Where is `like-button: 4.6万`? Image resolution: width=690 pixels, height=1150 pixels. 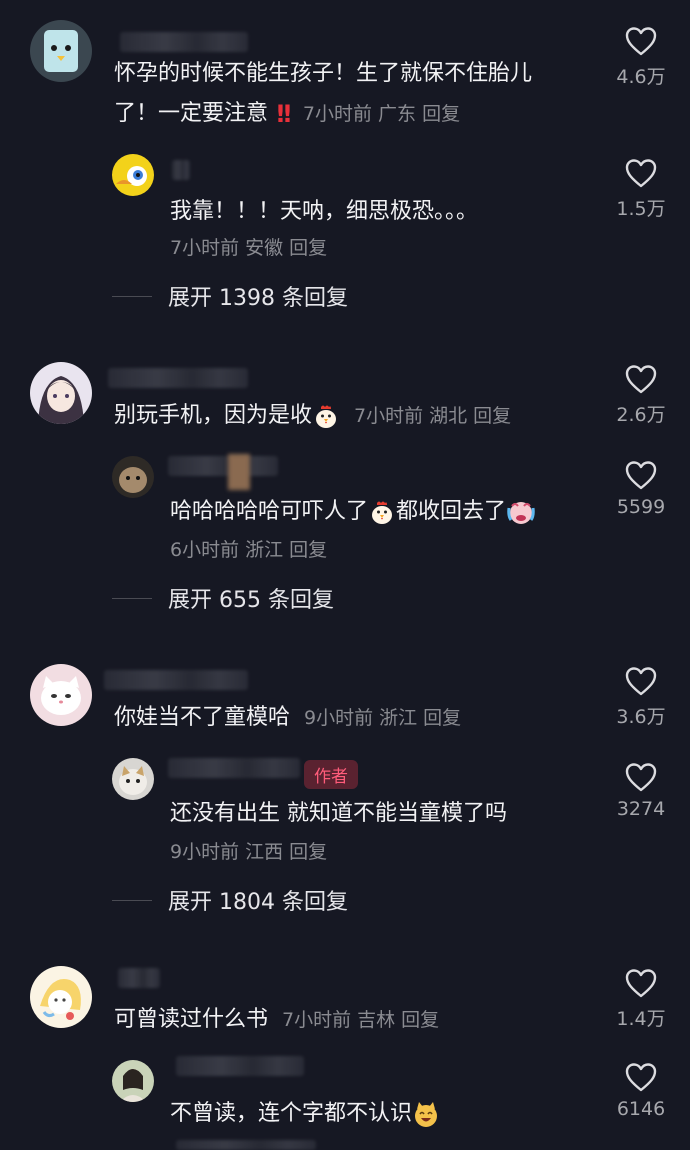
like-button: 4.6万 is located at coordinates (641, 57).